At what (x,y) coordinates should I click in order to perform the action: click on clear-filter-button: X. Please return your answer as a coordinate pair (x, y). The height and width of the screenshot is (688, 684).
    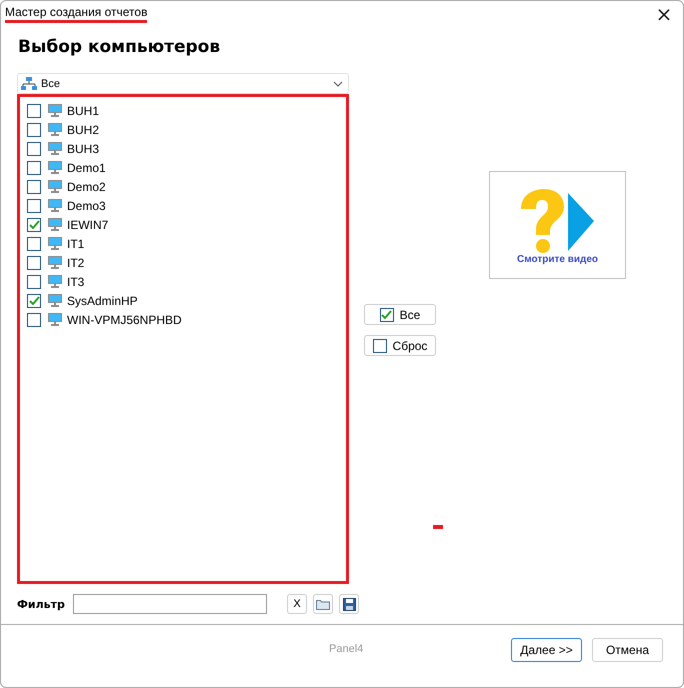
    Looking at the image, I should click on (297, 604).